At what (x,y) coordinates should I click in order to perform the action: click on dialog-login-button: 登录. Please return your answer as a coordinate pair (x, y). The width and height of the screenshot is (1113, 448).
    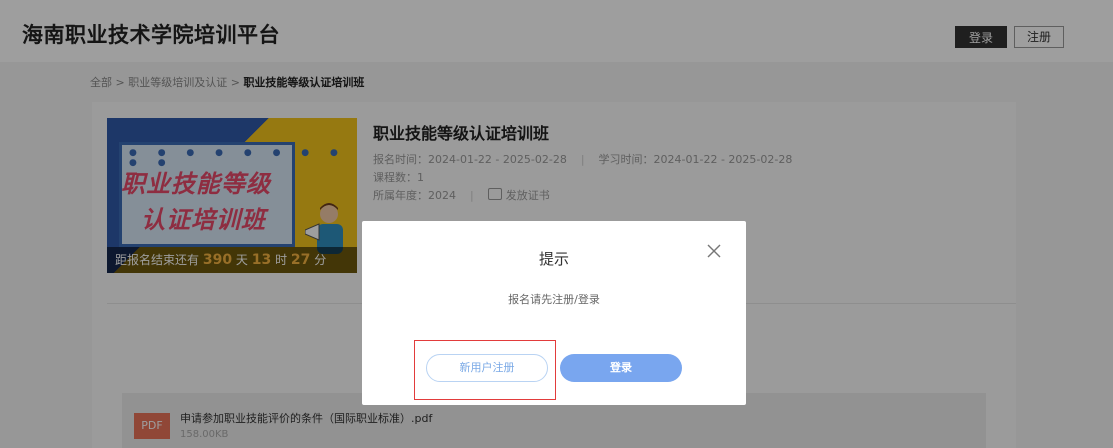
    Looking at the image, I should click on (621, 368).